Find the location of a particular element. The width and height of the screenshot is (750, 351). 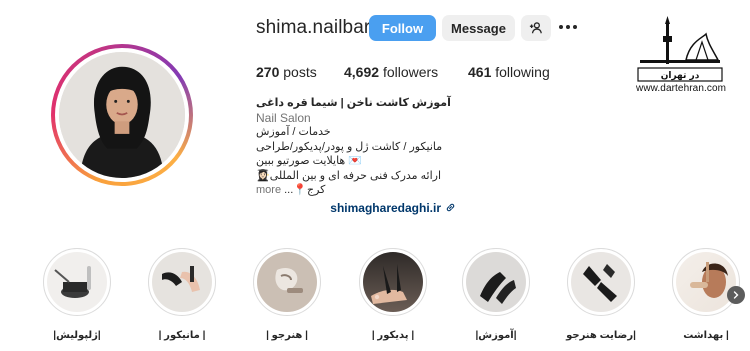

follow-button: Follow is located at coordinates (402, 28).